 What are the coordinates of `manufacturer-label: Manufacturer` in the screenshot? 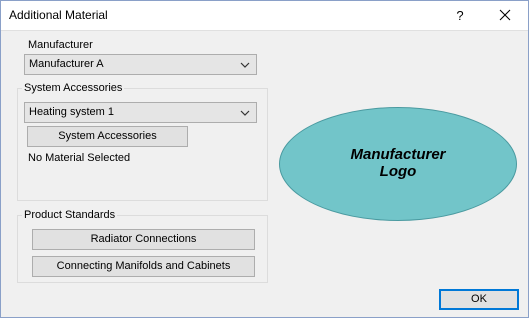 It's located at (60, 45).